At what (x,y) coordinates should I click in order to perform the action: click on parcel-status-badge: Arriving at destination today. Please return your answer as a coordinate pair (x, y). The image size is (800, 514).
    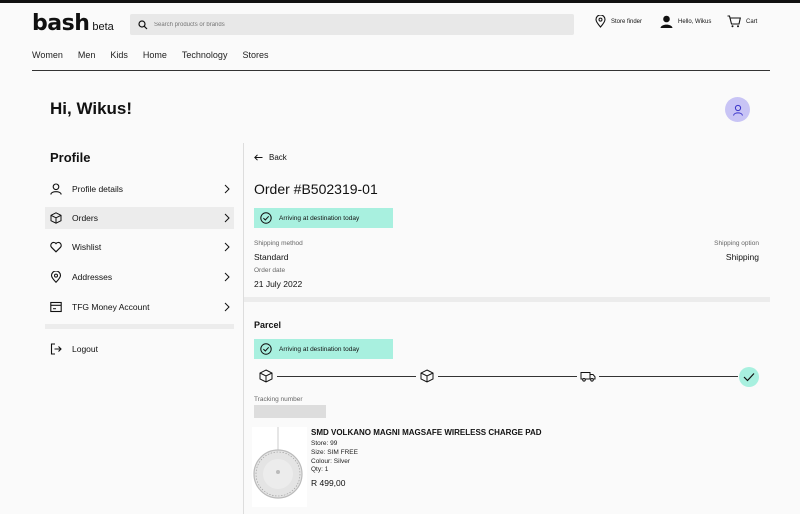
    Looking at the image, I should click on (323, 349).